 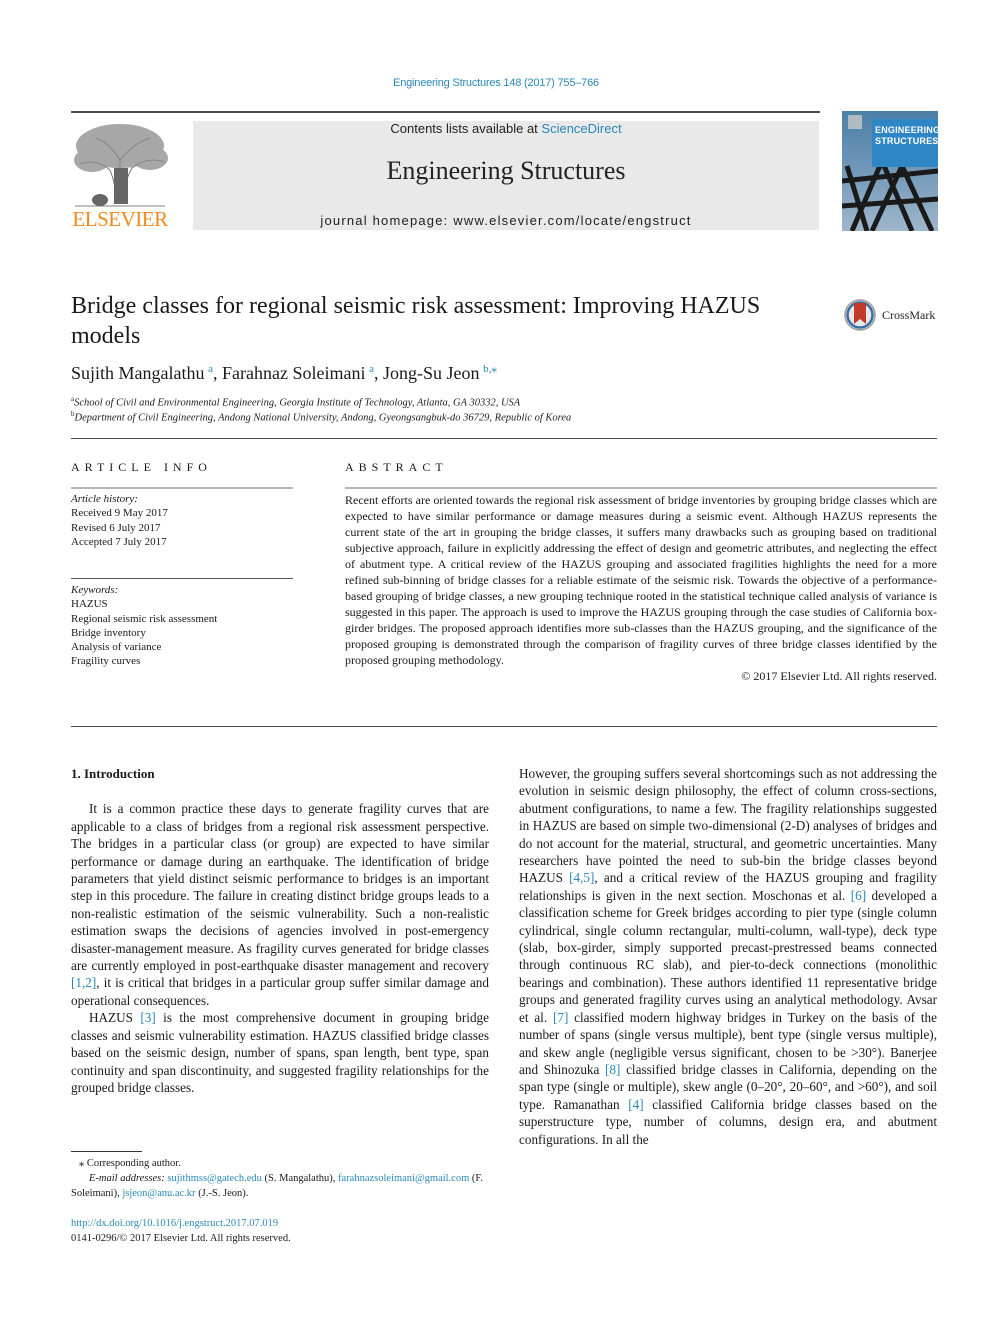 I want to click on keyword: Bridge inventory, so click(x=108, y=632).